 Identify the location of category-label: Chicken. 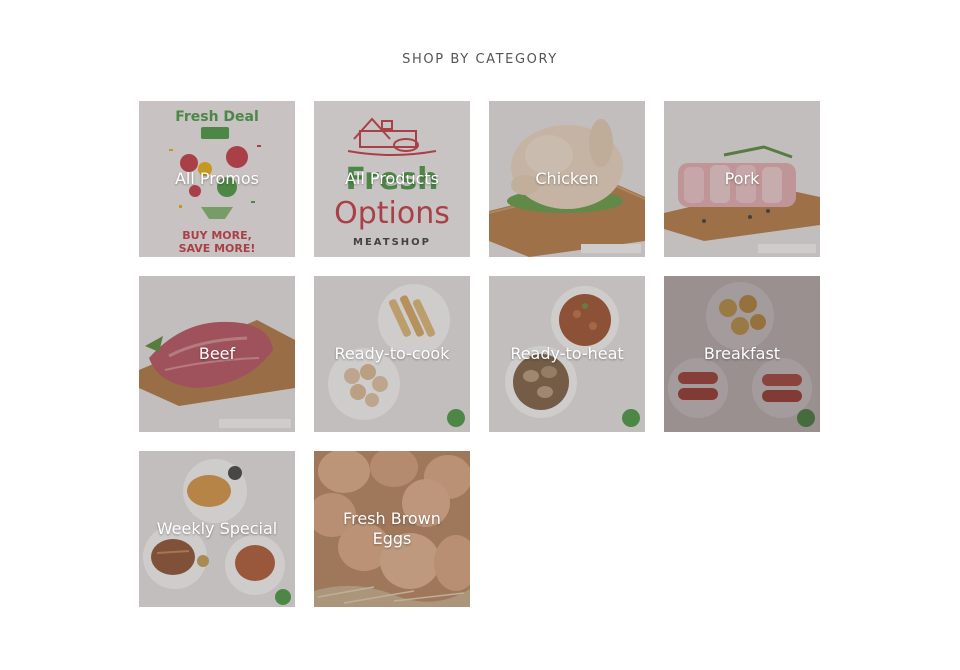
(567, 178).